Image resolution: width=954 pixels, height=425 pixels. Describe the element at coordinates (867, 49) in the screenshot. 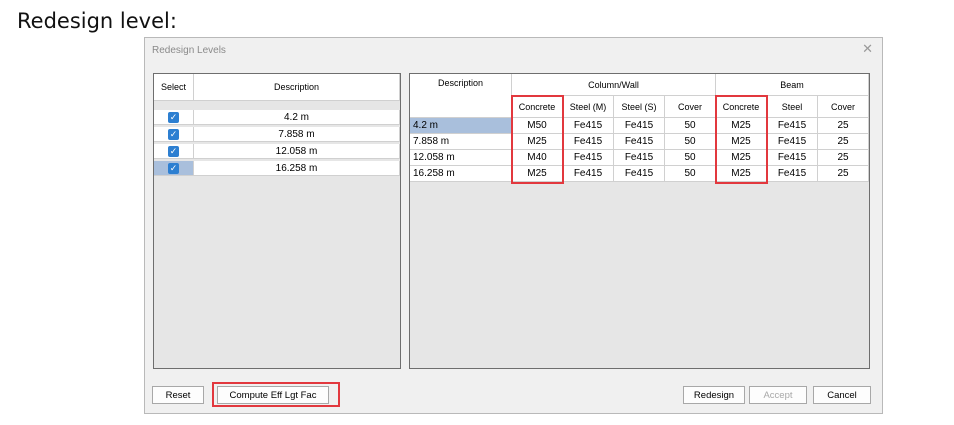

I see `close-icon: ✕` at that location.